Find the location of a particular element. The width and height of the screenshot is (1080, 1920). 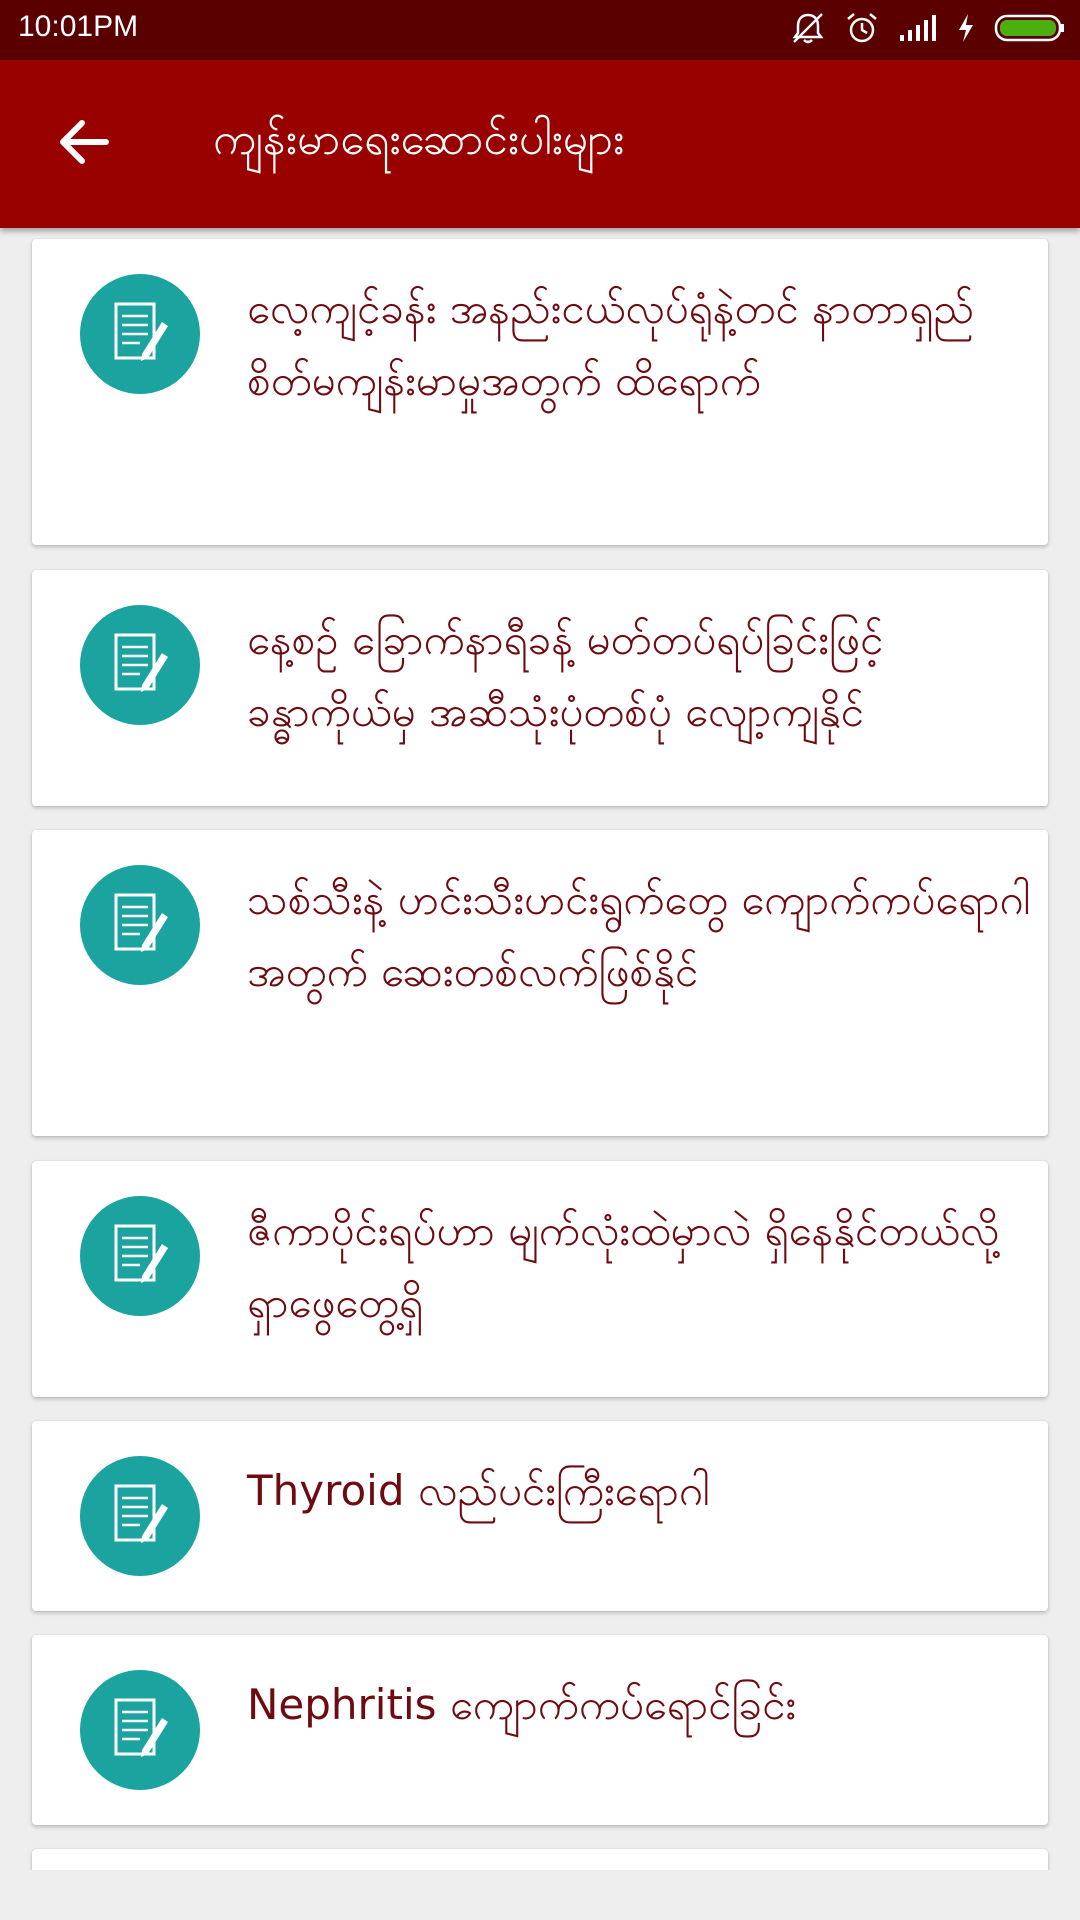

status-bar: 10:01PM is located at coordinates (540, 30).